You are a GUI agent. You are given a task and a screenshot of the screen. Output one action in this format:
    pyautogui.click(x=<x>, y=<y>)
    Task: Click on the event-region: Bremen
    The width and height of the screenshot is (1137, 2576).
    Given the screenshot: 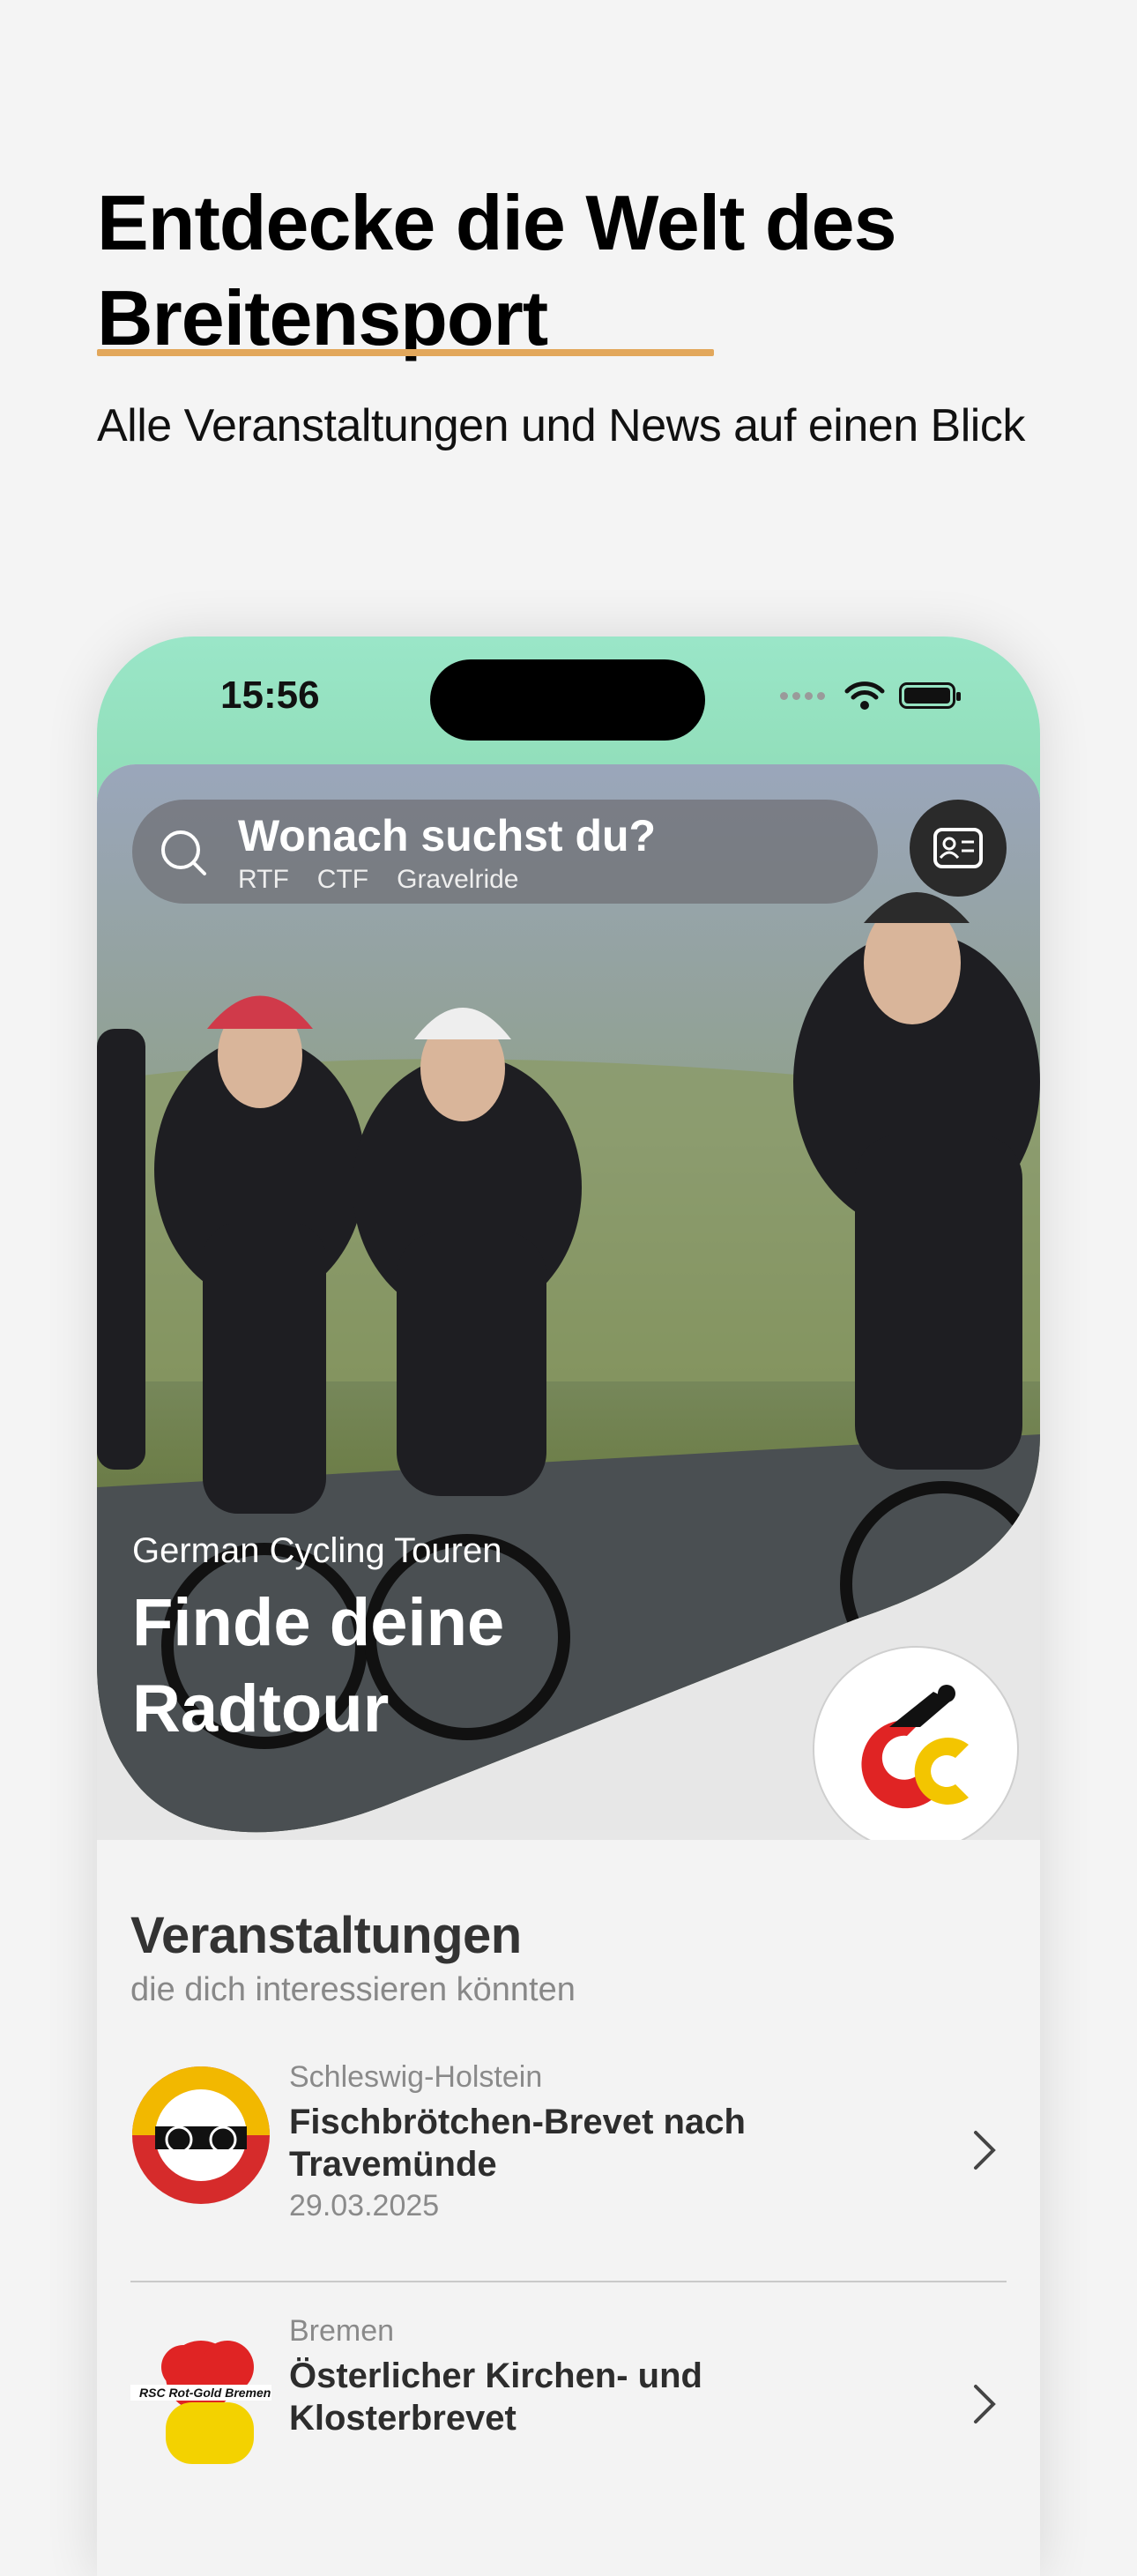 What is the action you would take?
    pyautogui.click(x=342, y=2331)
    